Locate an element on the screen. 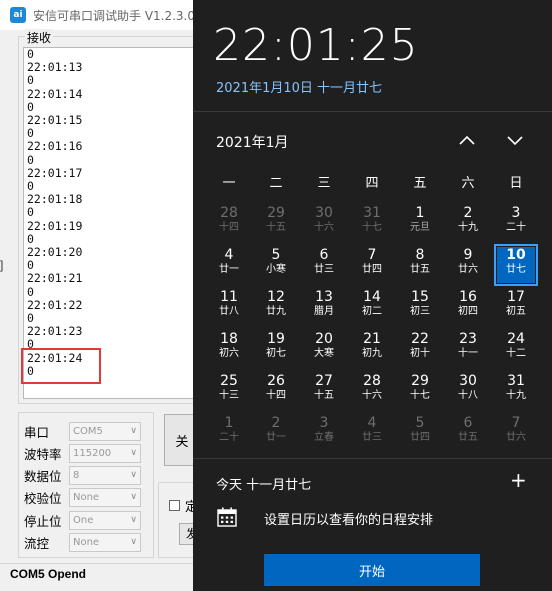 This screenshot has height=591, width=552. setting-select: One ∨ is located at coordinates (105, 520).